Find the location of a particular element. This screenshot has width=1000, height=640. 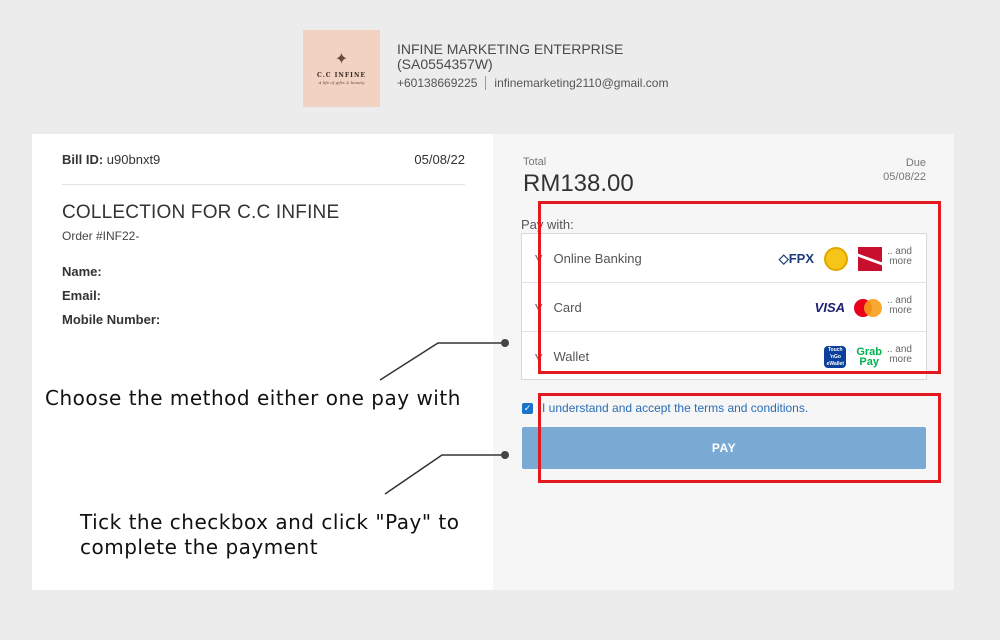

payment-methods-highlight is located at coordinates (739, 287).